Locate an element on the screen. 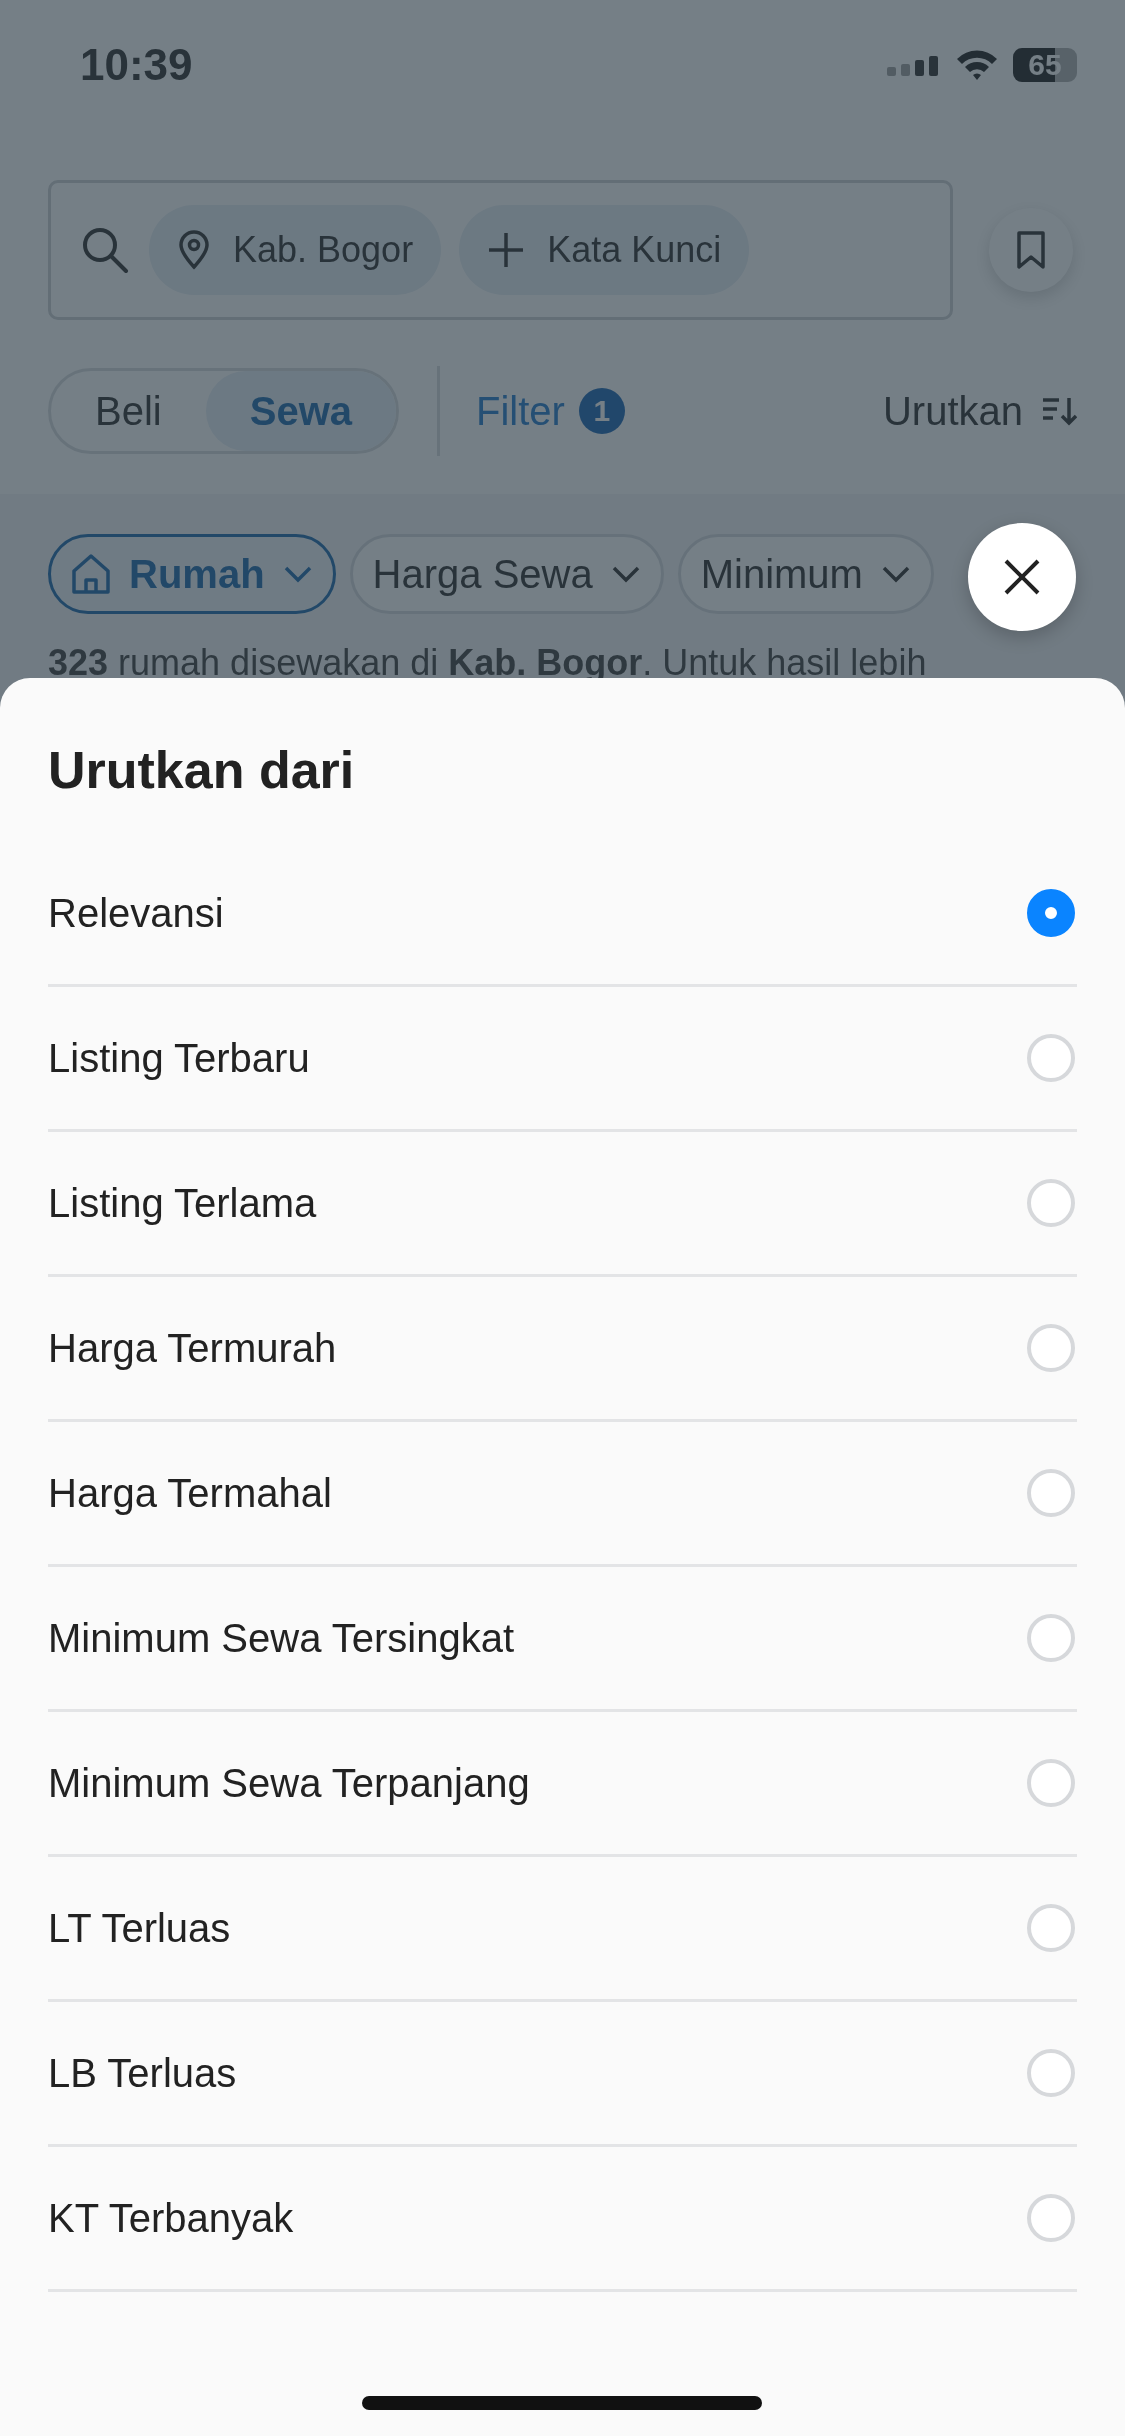 Image resolution: width=1125 pixels, height=2436 pixels. sort-option: Harga Termurah is located at coordinates (562, 1349).